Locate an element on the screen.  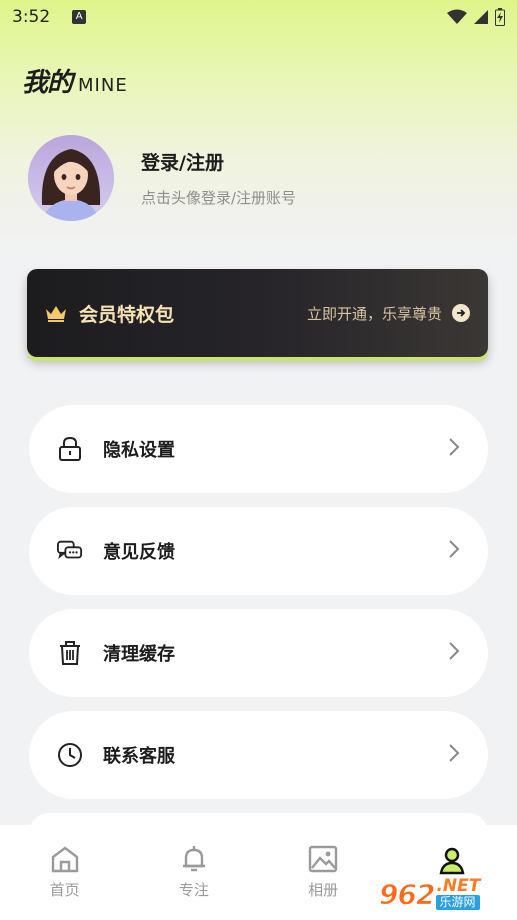
vip-activate-button: 立即开通，乐享尊贵 is located at coordinates (388, 313).